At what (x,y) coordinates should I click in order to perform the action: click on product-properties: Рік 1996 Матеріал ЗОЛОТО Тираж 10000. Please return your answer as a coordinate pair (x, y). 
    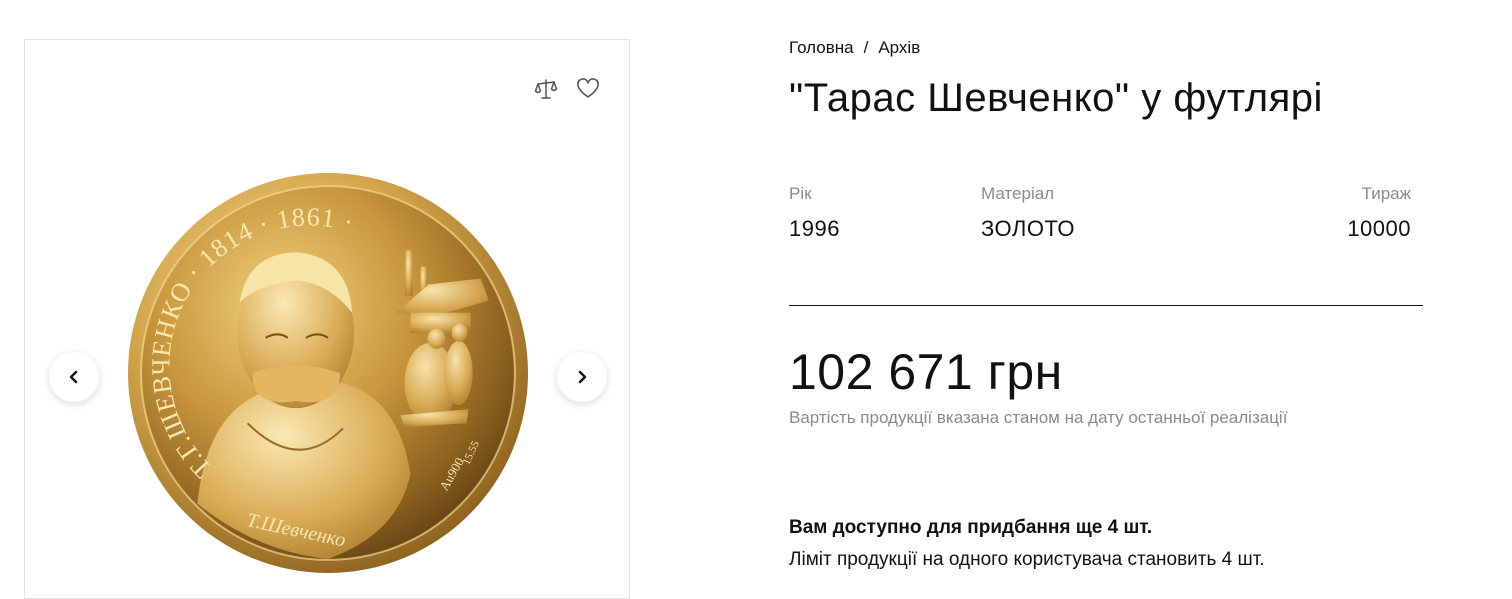
    Looking at the image, I should click on (1100, 219).